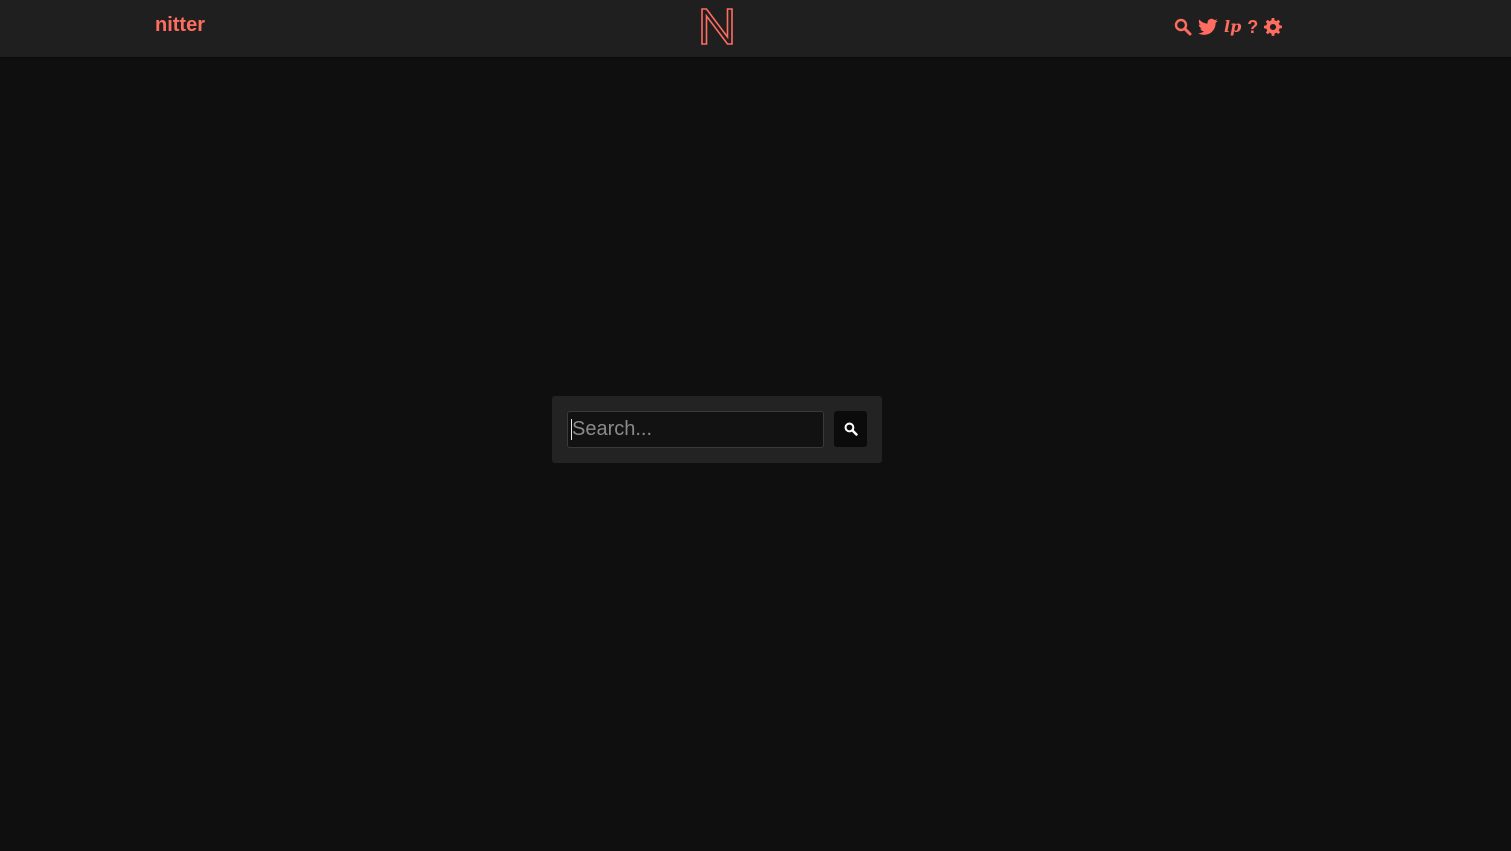 The height and width of the screenshot is (851, 1511). I want to click on gear-icon, so click(1273, 27).